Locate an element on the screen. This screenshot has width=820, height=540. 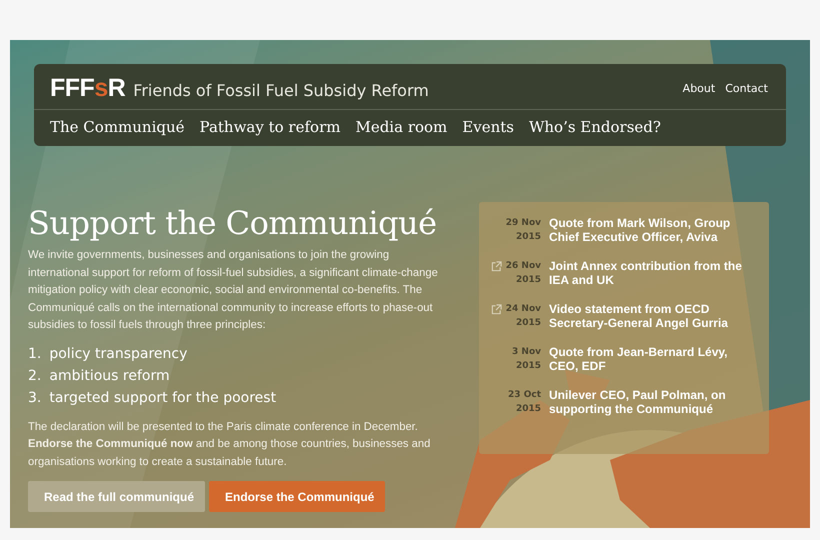
news-date: 23 Oct 2015 is located at coordinates (524, 402).